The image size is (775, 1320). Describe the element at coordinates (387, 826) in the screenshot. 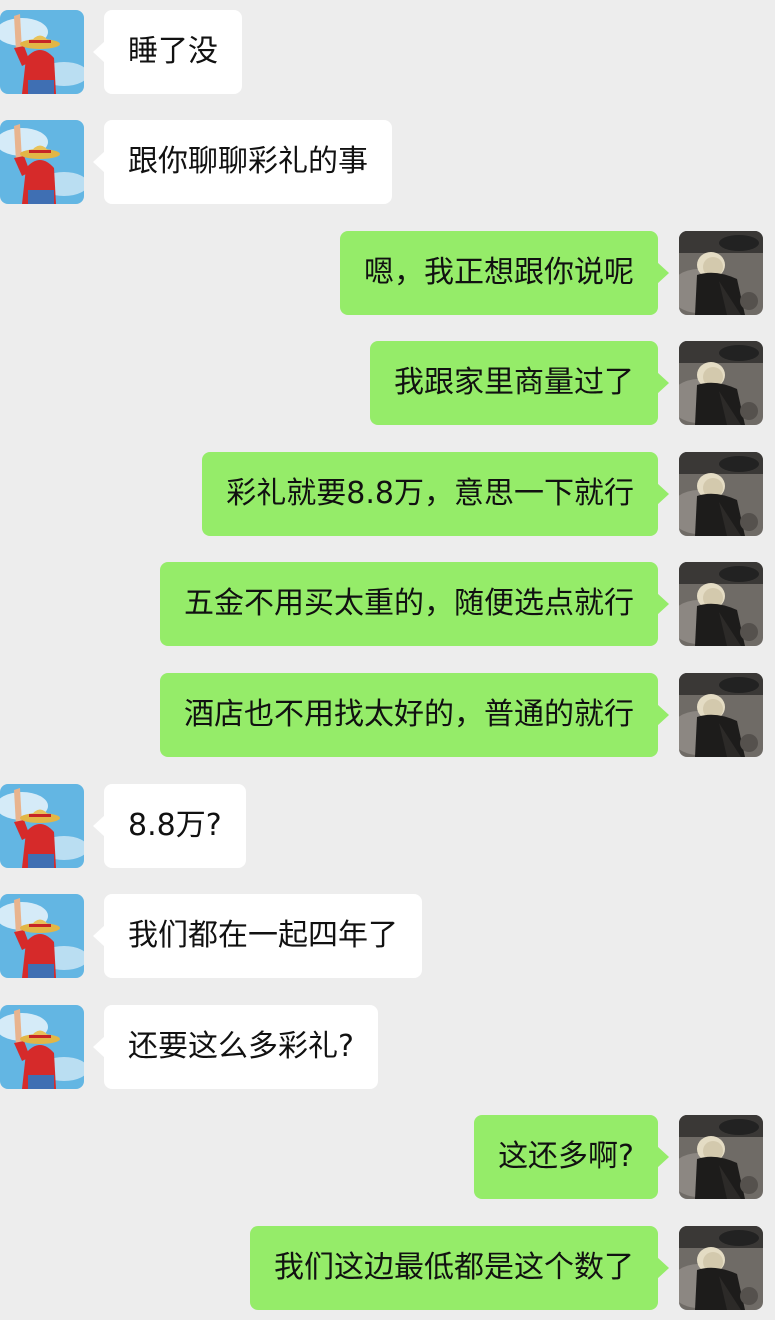

I see `message-row-incoming: 8.8万?` at that location.